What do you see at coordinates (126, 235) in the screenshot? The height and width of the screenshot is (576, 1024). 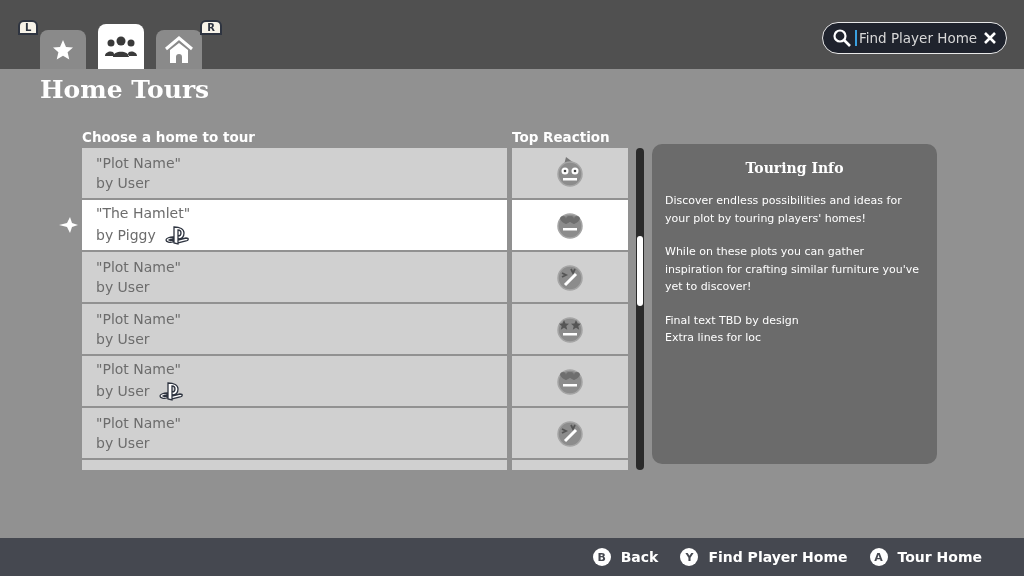 I see `owner-name: by Piggy` at bounding box center [126, 235].